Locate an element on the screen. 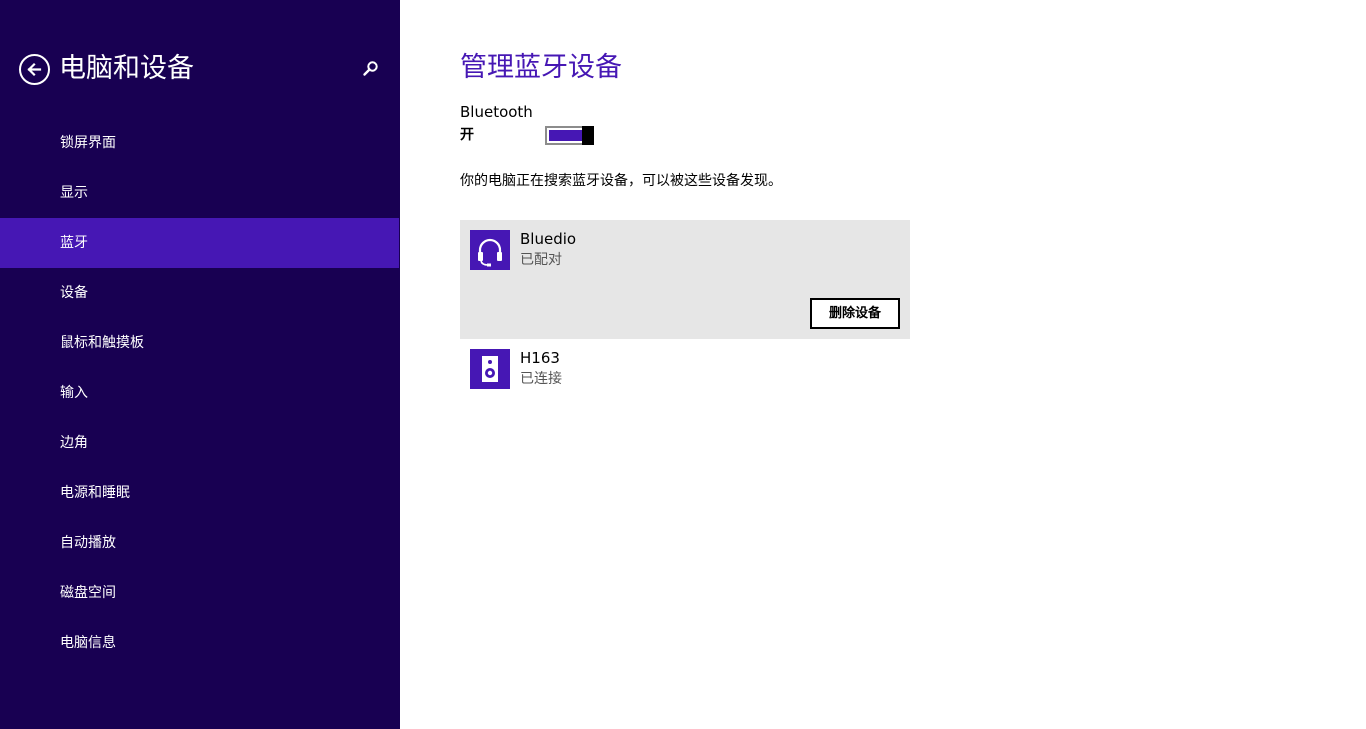 The width and height of the screenshot is (1366, 729). sidebar-item-devices: 设备 is located at coordinates (199, 293).